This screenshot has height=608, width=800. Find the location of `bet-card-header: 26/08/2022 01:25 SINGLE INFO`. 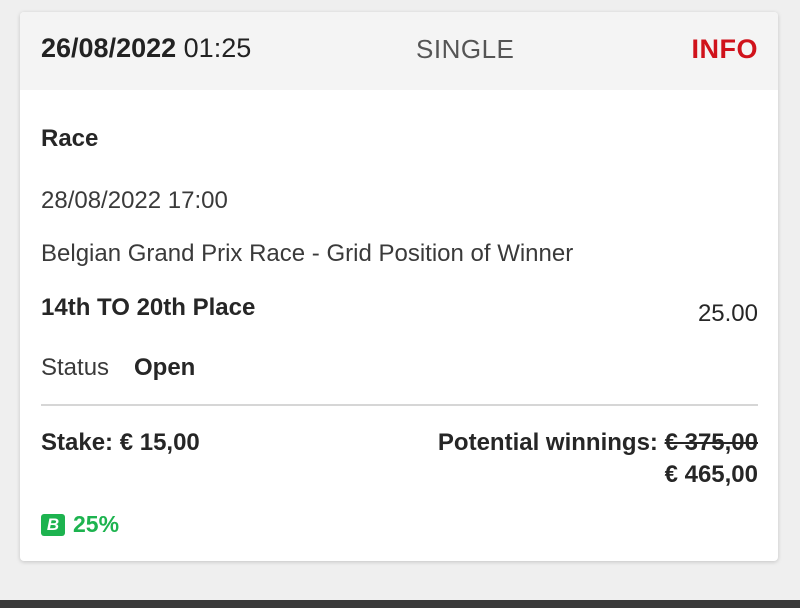

bet-card-header: 26/08/2022 01:25 SINGLE INFO is located at coordinates (399, 51).